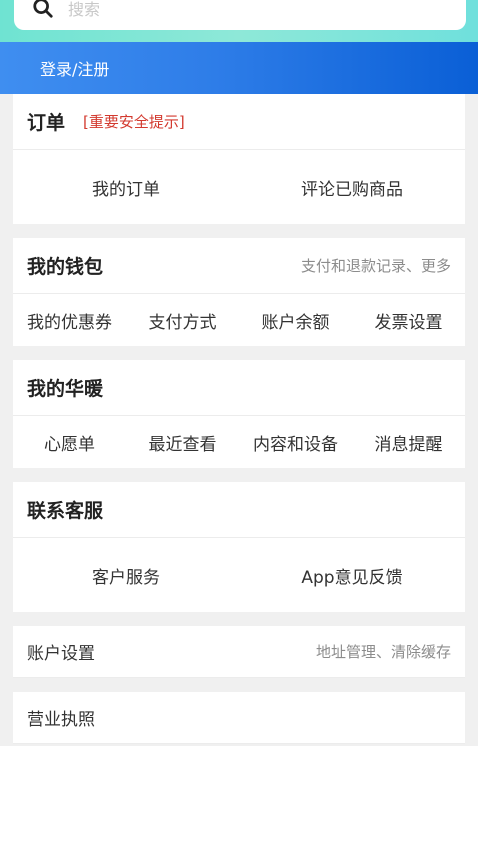 The width and height of the screenshot is (478, 850). What do you see at coordinates (126, 575) in the screenshot?
I see `customer-service-button: 客户服务` at bounding box center [126, 575].